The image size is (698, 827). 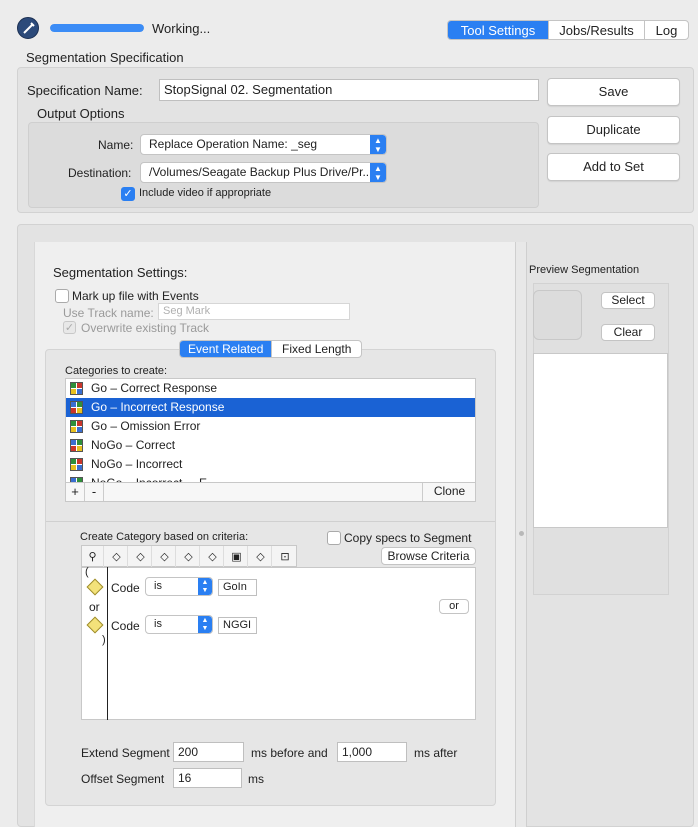 What do you see at coordinates (94, 607) in the screenshot?
I see `or-text: or` at bounding box center [94, 607].